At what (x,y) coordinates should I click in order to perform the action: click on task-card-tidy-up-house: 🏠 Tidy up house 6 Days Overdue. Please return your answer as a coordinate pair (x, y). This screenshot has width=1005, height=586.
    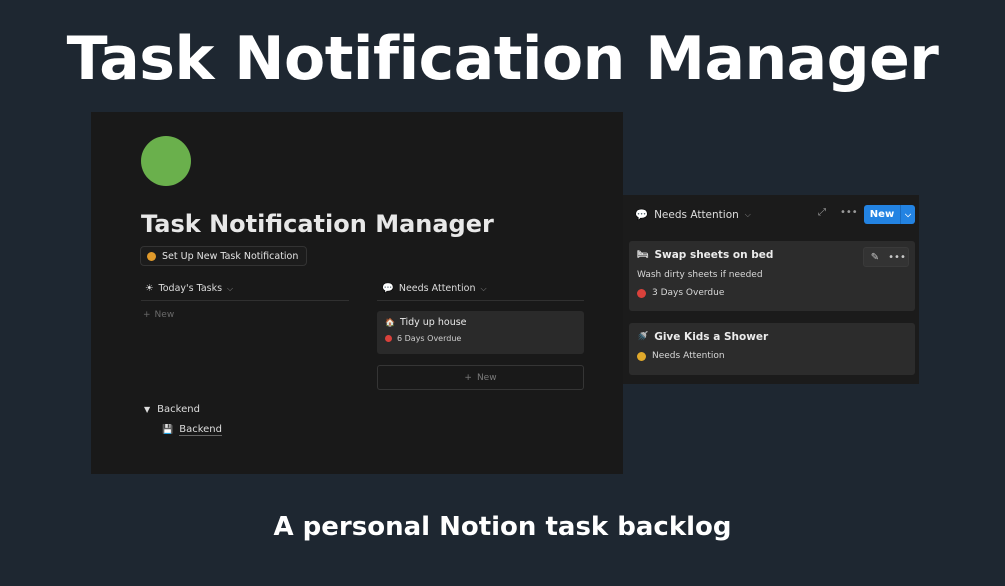
    Looking at the image, I should click on (480, 332).